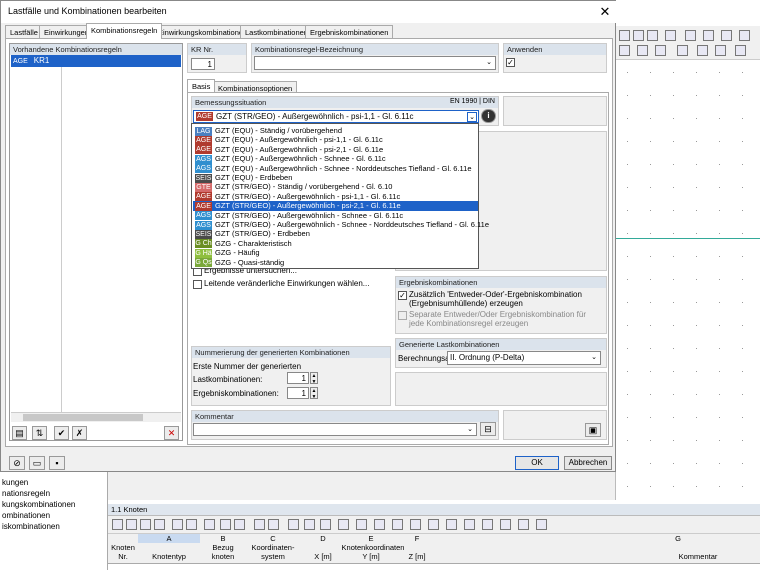  Describe the element at coordinates (39, 433) in the screenshot. I see `copy-rule-icon: ⇅` at that location.